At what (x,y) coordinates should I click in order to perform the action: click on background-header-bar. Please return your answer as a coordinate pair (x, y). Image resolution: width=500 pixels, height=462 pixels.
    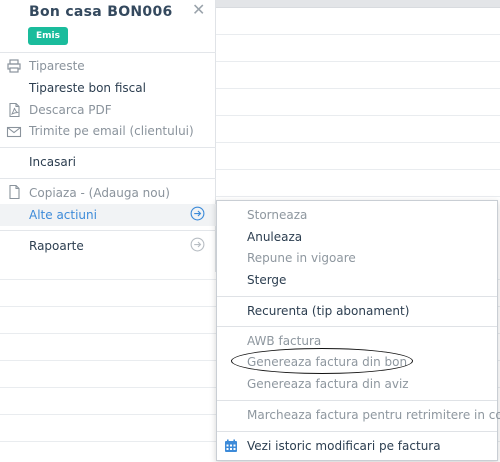
    Looking at the image, I should click on (358, 4).